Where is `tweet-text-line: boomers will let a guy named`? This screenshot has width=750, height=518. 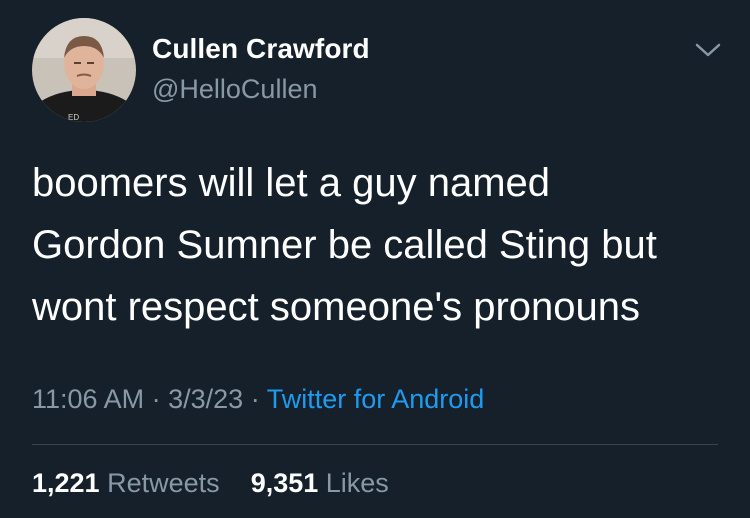 tweet-text-line: boomers will let a guy named is located at coordinates (291, 183).